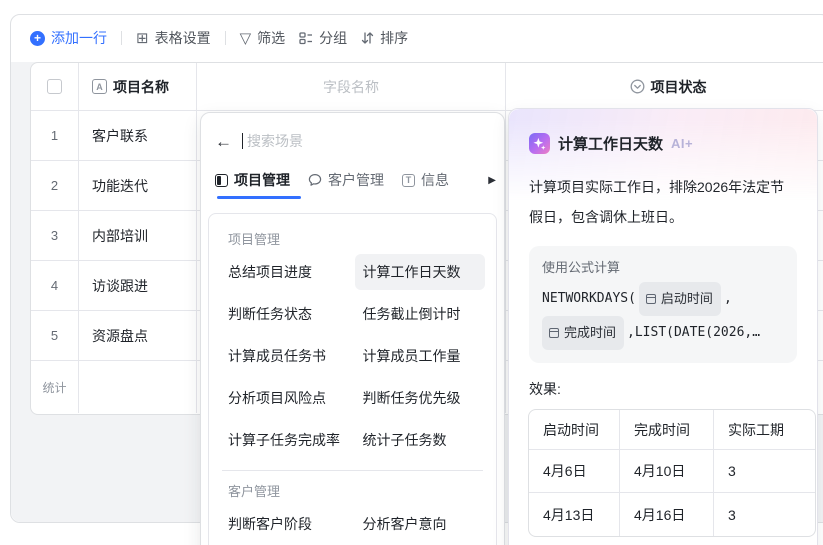  I want to click on section-divider, so click(352, 470).